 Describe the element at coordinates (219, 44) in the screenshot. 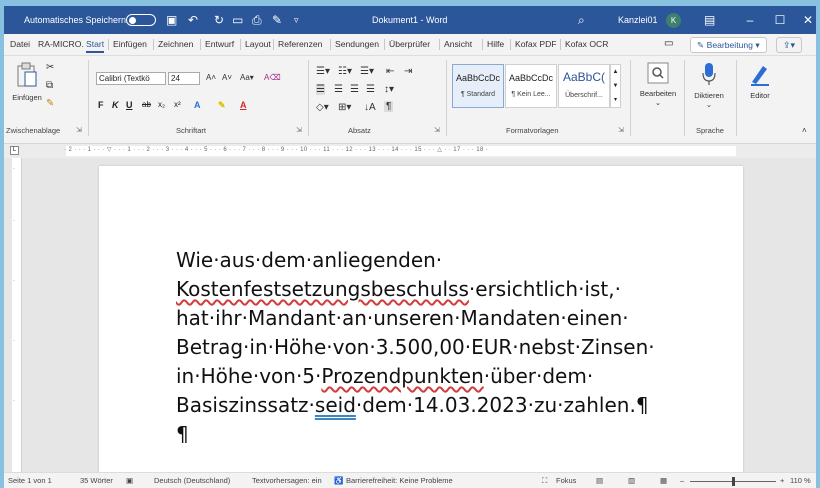

I see `tab-entwurf: Entwurf` at that location.